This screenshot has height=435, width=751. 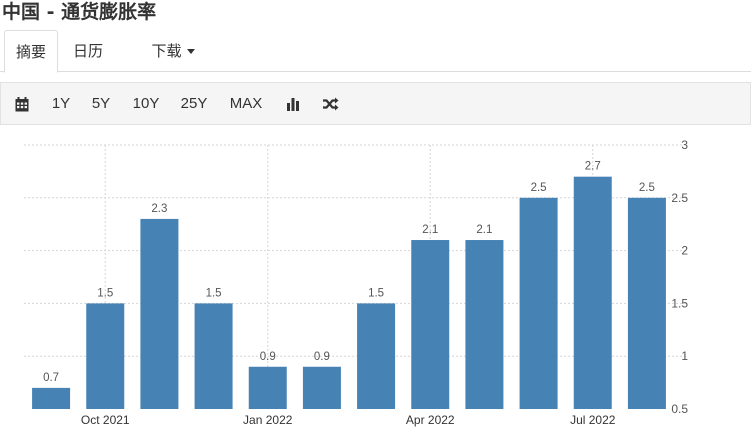 I want to click on y-tick-label: 3, so click(x=684, y=145).